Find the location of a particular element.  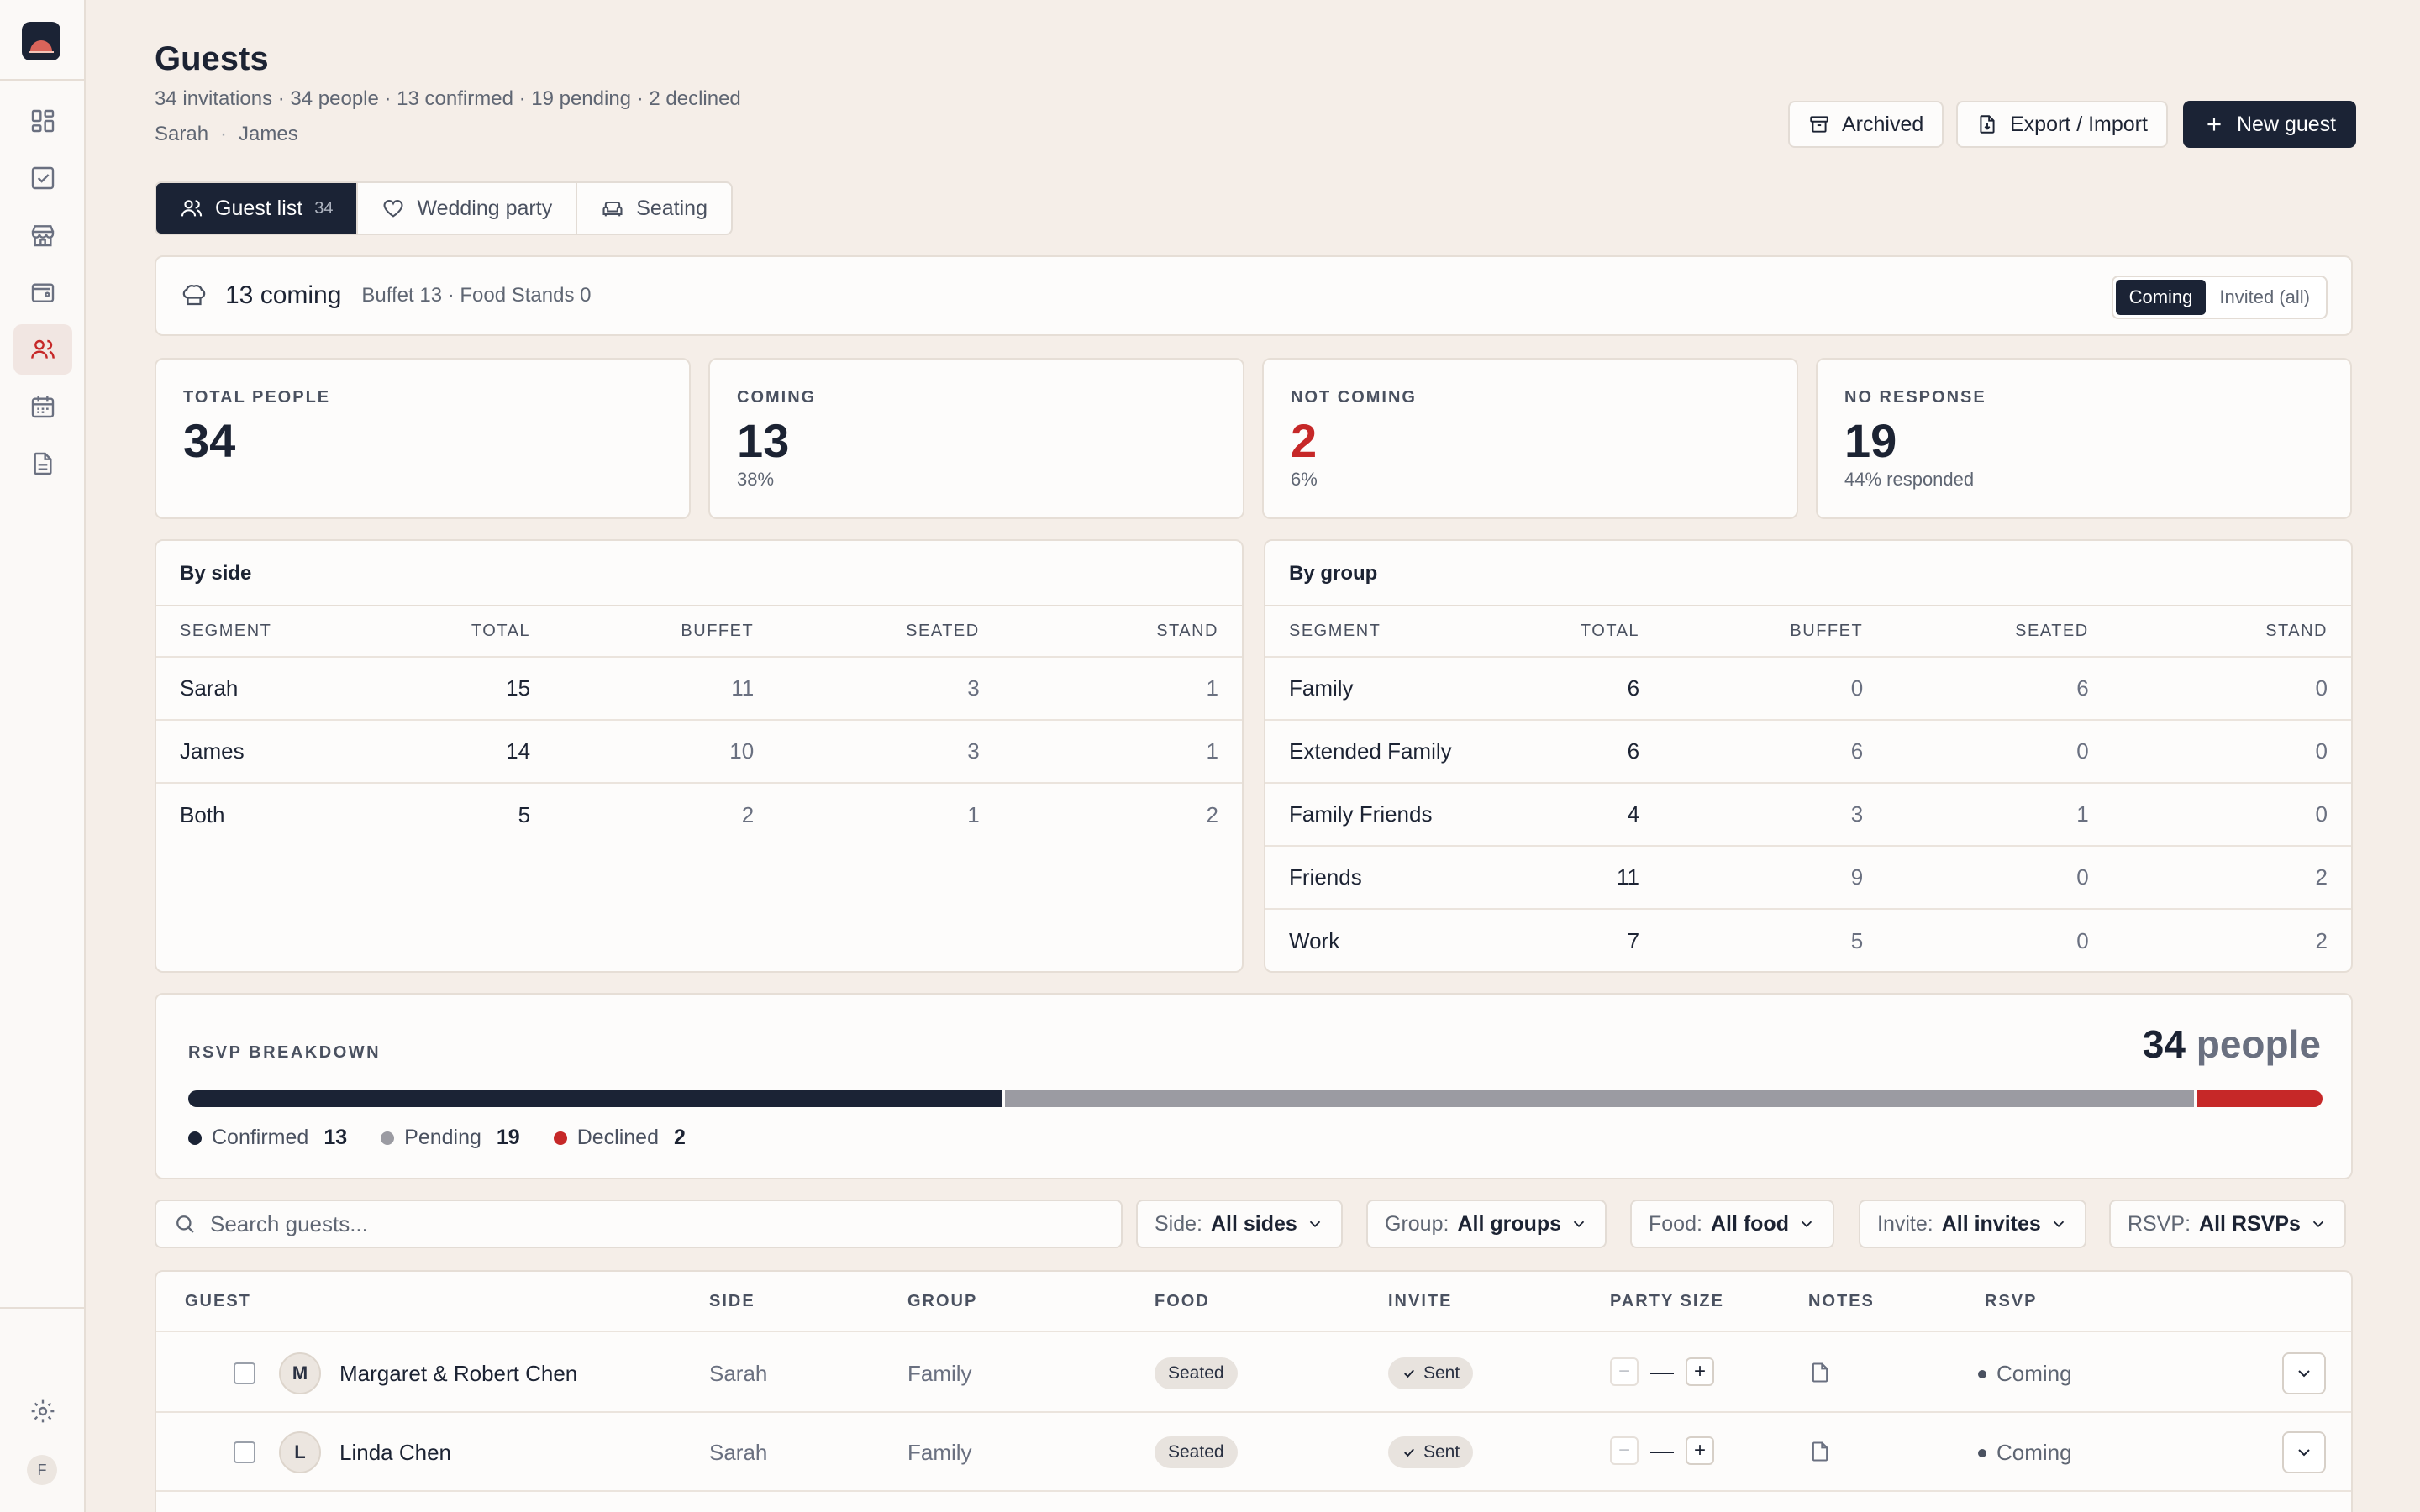

dashboard-icon is located at coordinates (43, 121).